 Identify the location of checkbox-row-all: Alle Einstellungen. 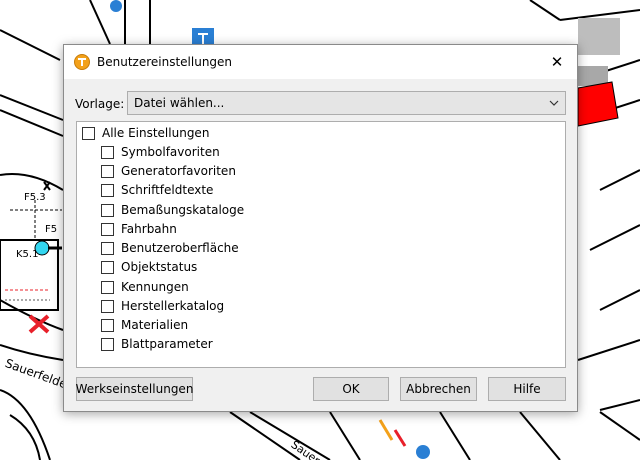
(145, 133).